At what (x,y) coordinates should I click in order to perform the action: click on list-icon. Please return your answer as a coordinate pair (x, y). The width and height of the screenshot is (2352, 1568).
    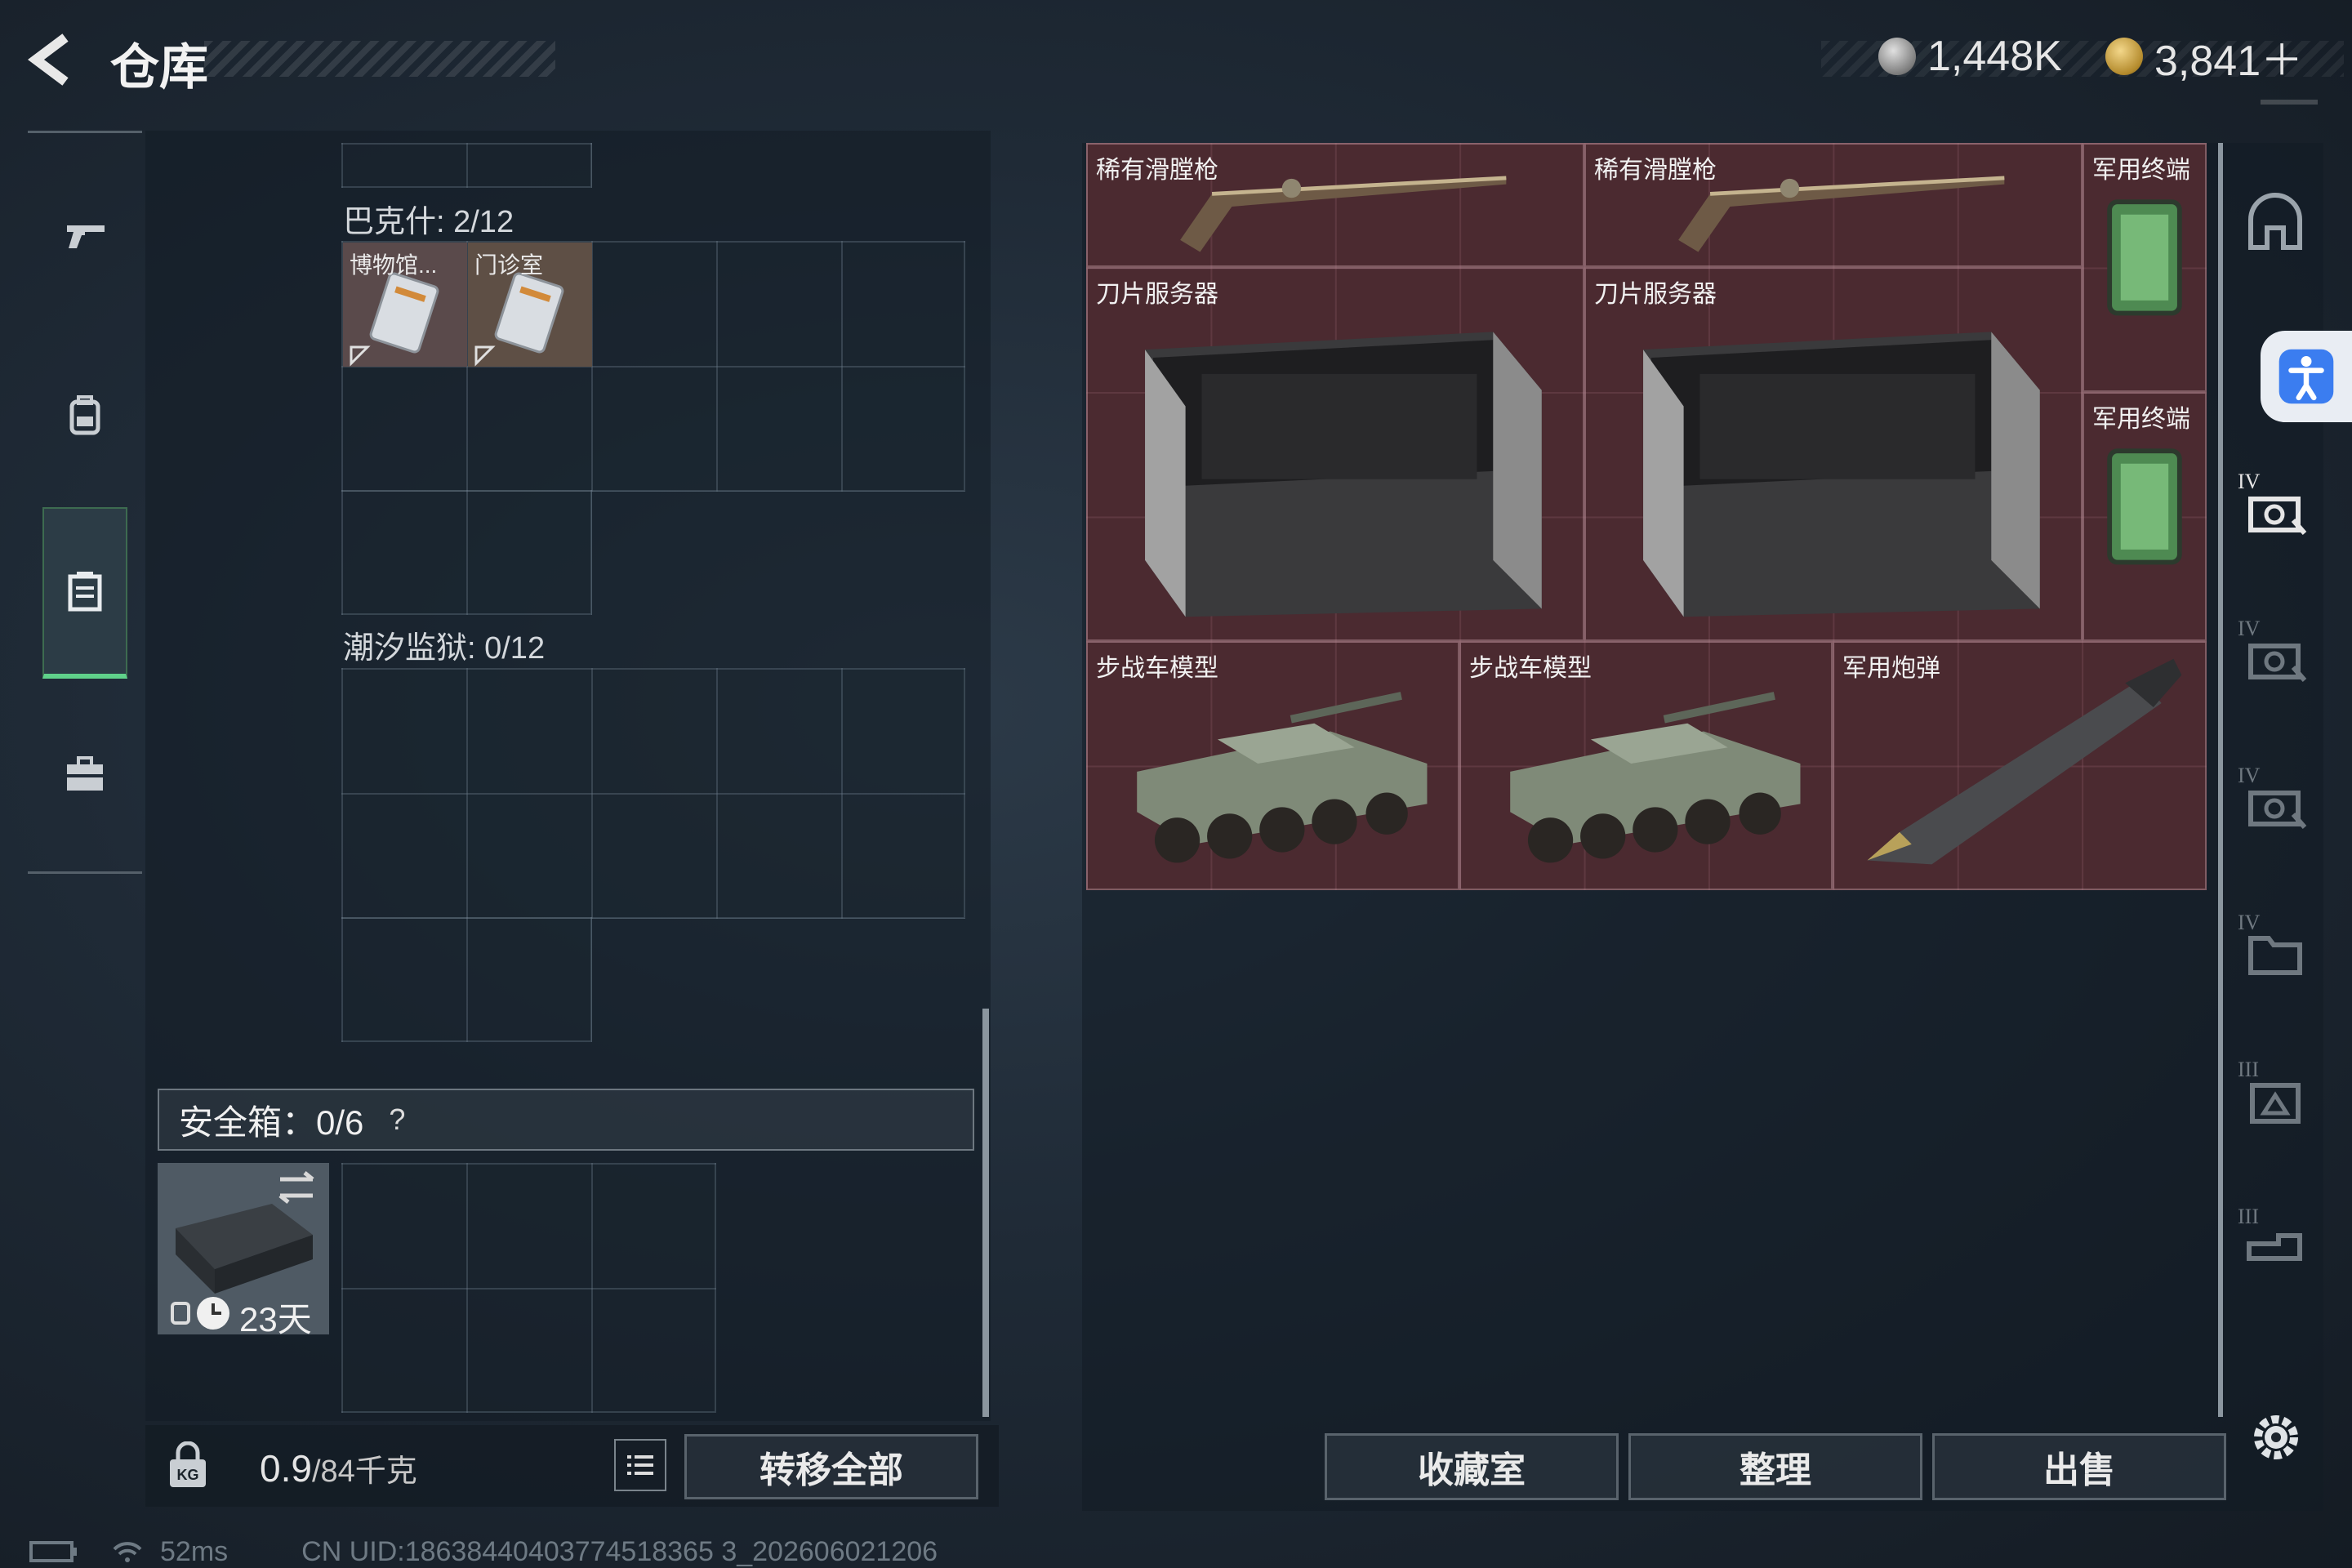
    Looking at the image, I should click on (640, 1465).